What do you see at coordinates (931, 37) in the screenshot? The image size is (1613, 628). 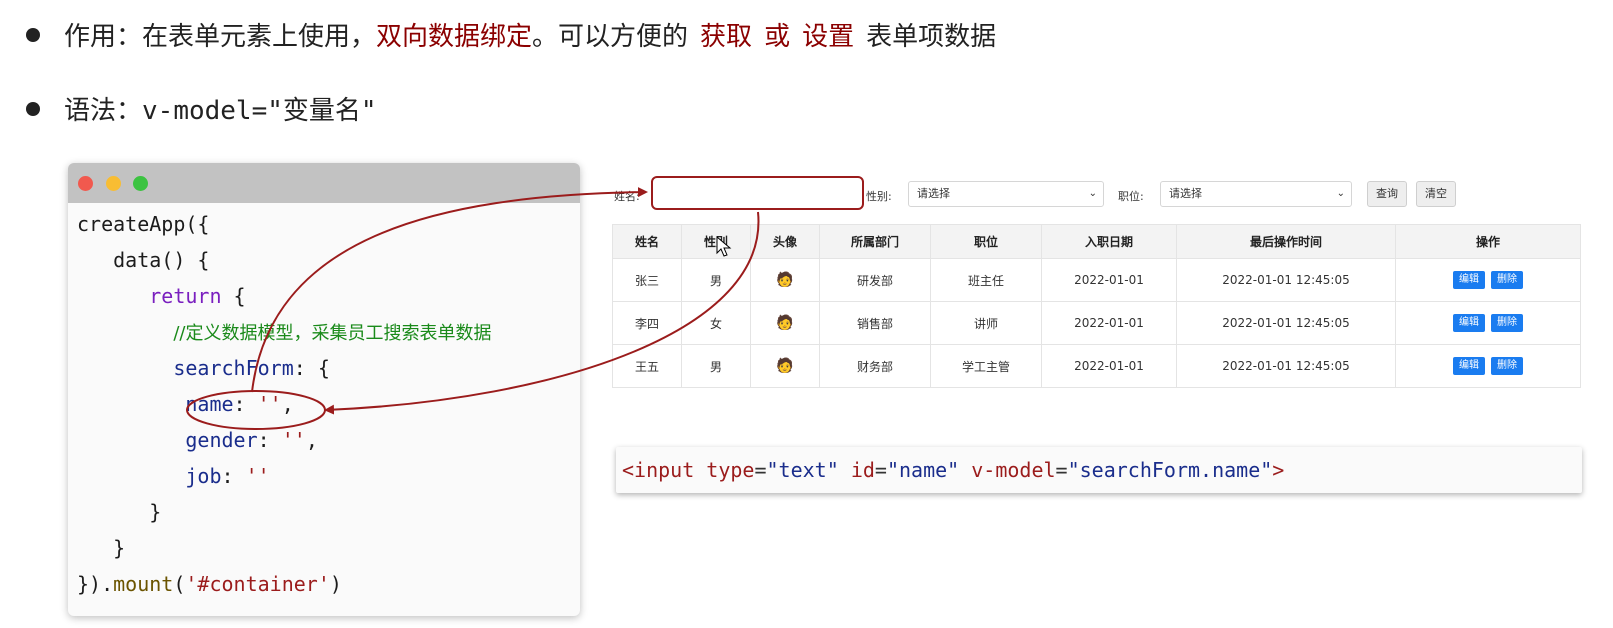 I see `purpose-suffix: 表单项数据` at bounding box center [931, 37].